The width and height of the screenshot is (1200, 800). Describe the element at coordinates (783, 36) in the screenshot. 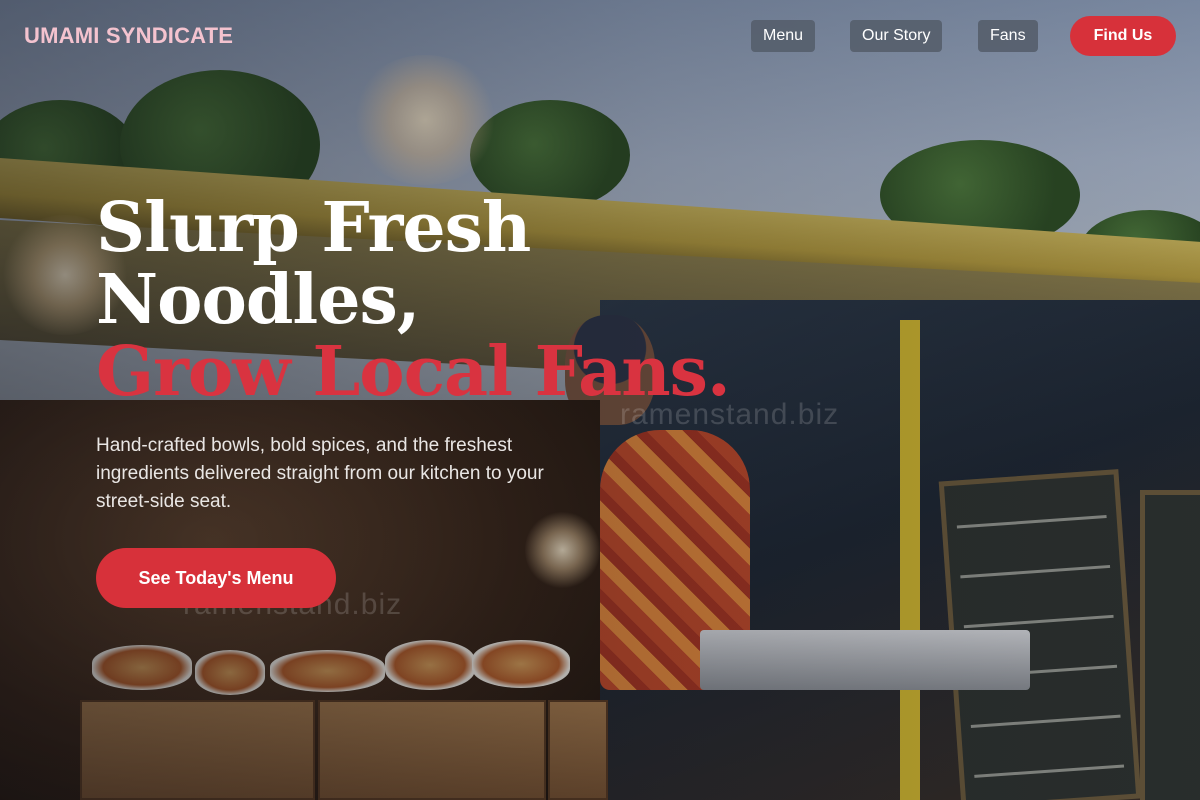

I see `nav-link-menu: Menu` at that location.